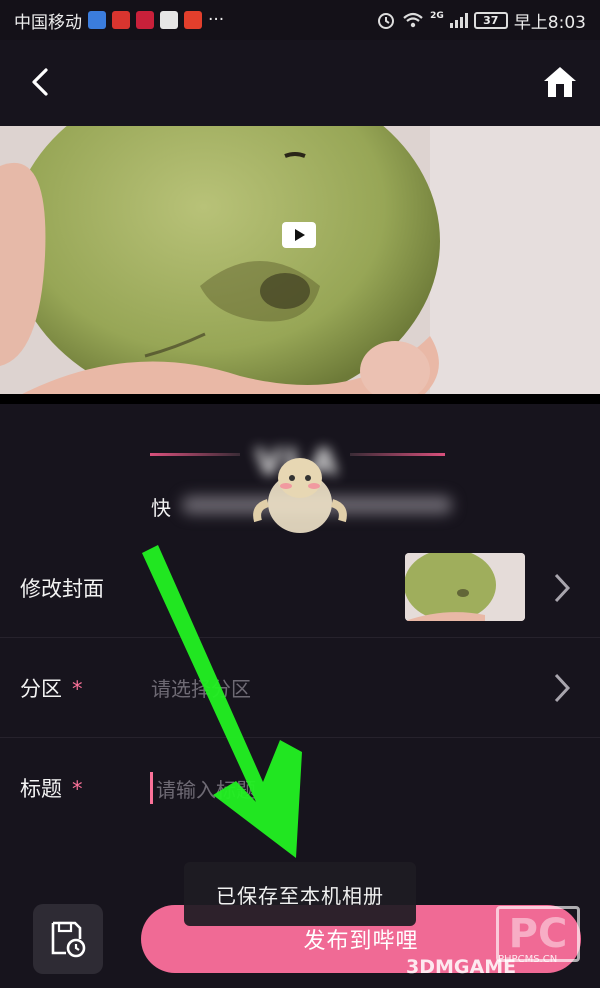 The height and width of the screenshot is (988, 600). Describe the element at coordinates (216, 20) in the screenshot. I see `more-notifications: ···` at that location.